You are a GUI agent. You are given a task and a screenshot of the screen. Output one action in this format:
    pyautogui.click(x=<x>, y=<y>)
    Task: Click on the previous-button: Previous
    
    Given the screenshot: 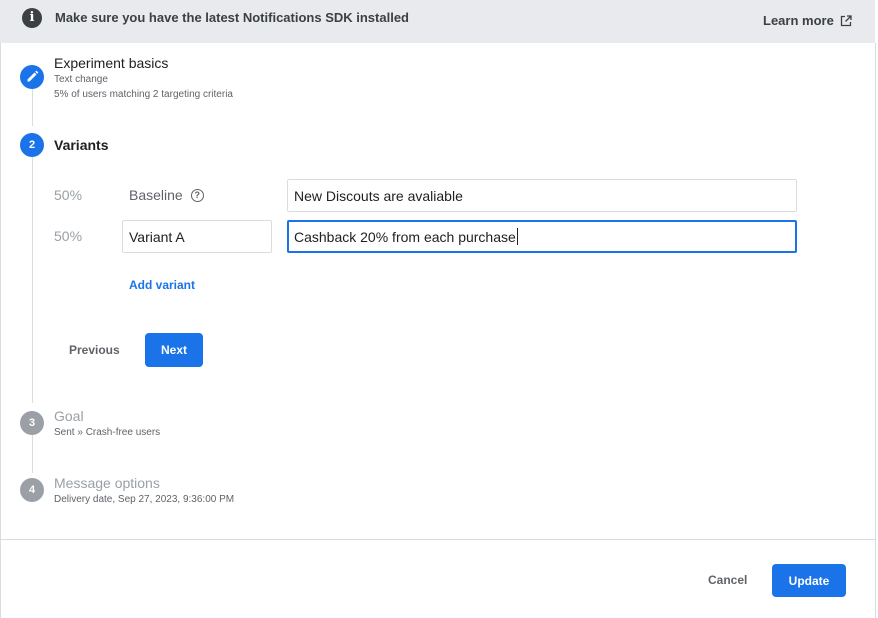 What is the action you would take?
    pyautogui.click(x=94, y=350)
    